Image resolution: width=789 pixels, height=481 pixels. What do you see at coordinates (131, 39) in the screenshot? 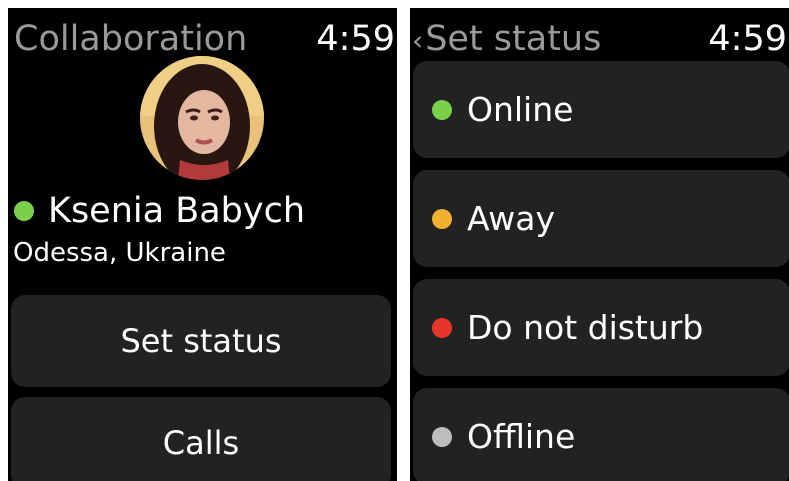
I see `app-title: Collaboration` at bounding box center [131, 39].